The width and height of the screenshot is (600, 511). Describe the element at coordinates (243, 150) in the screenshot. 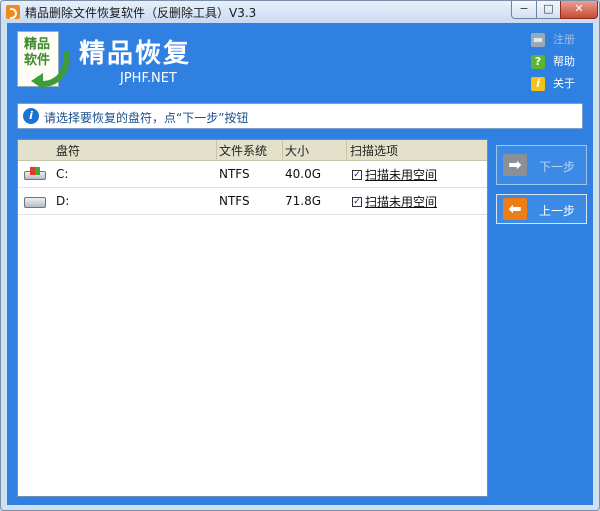

I see `column-filesystem: 文件系统` at that location.